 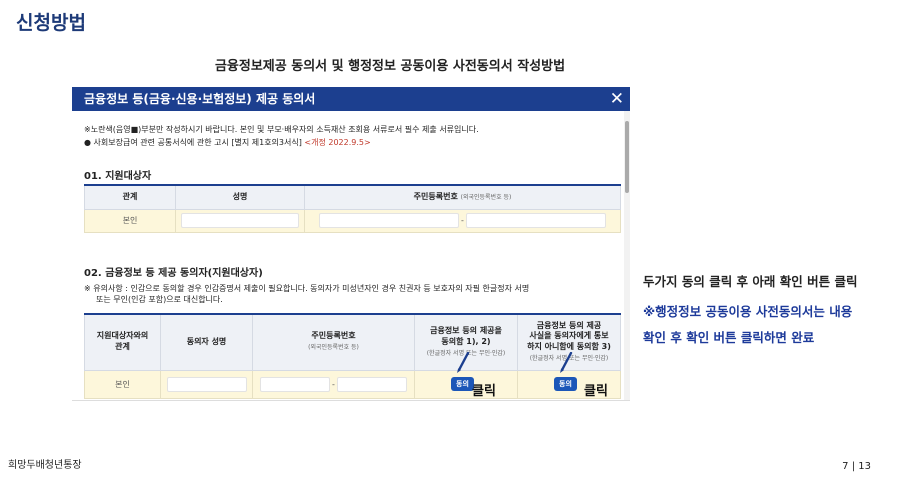 I want to click on col-header-name: 성명, so click(x=240, y=197).